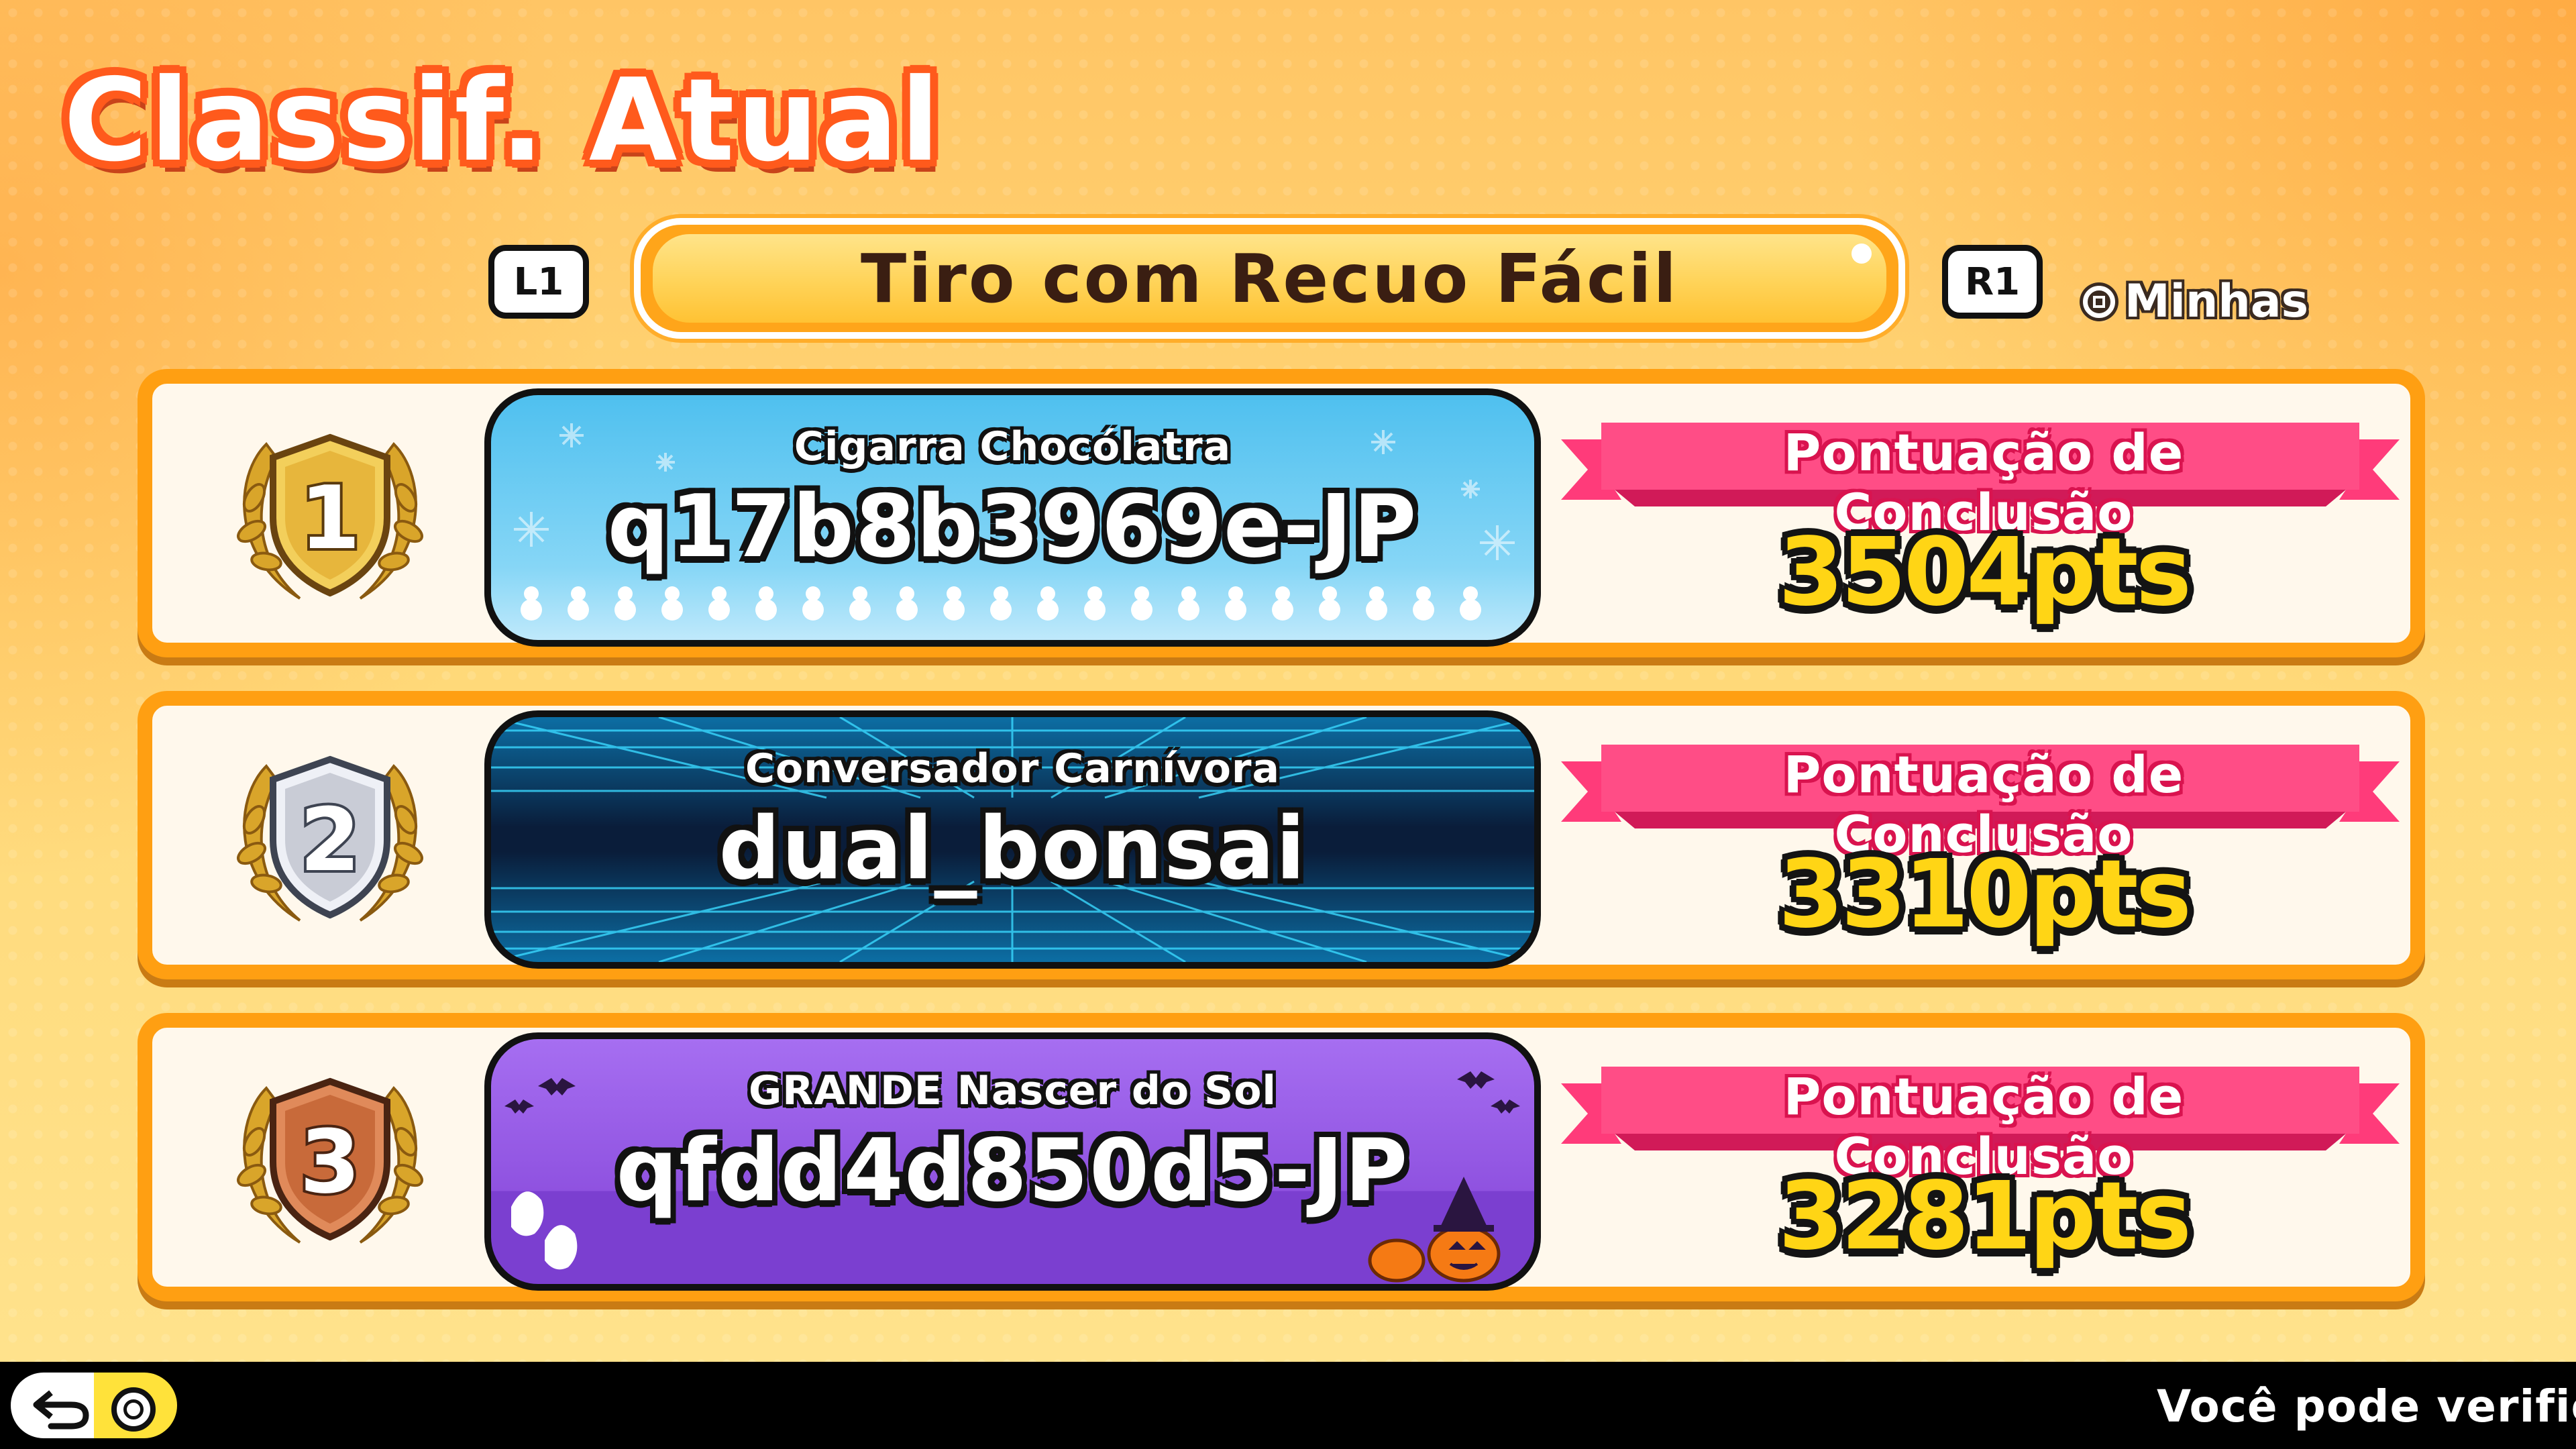 This screenshot has height=1449, width=2576. I want to click on player-card: GRANDE Nascer do Sol qfdd4d850d5-JP, so click(1012, 1161).